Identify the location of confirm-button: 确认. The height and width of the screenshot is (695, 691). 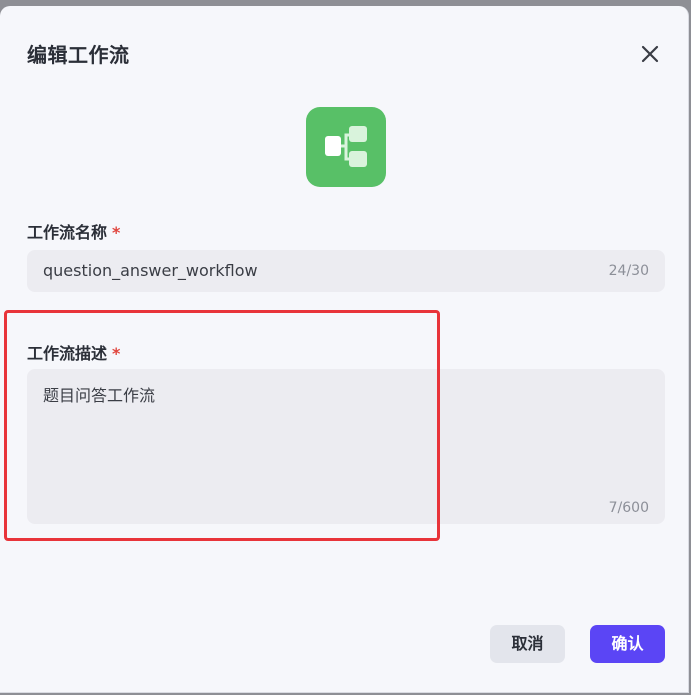
(627, 644).